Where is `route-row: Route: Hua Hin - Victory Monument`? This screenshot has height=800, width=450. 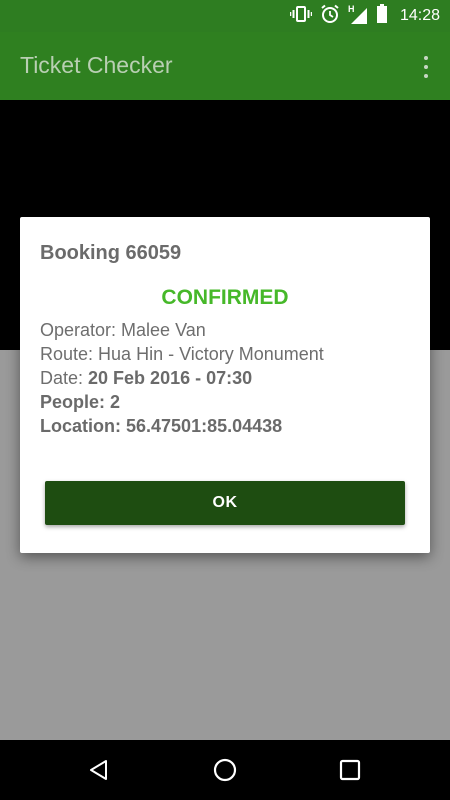 route-row: Route: Hua Hin - Victory Monument is located at coordinates (182, 354).